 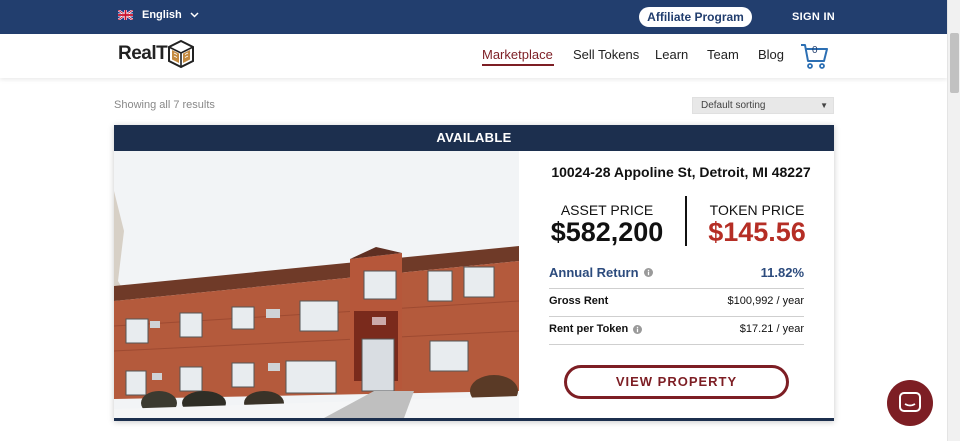 I want to click on rent-per-token-text: Rent per Token, so click(x=589, y=329).